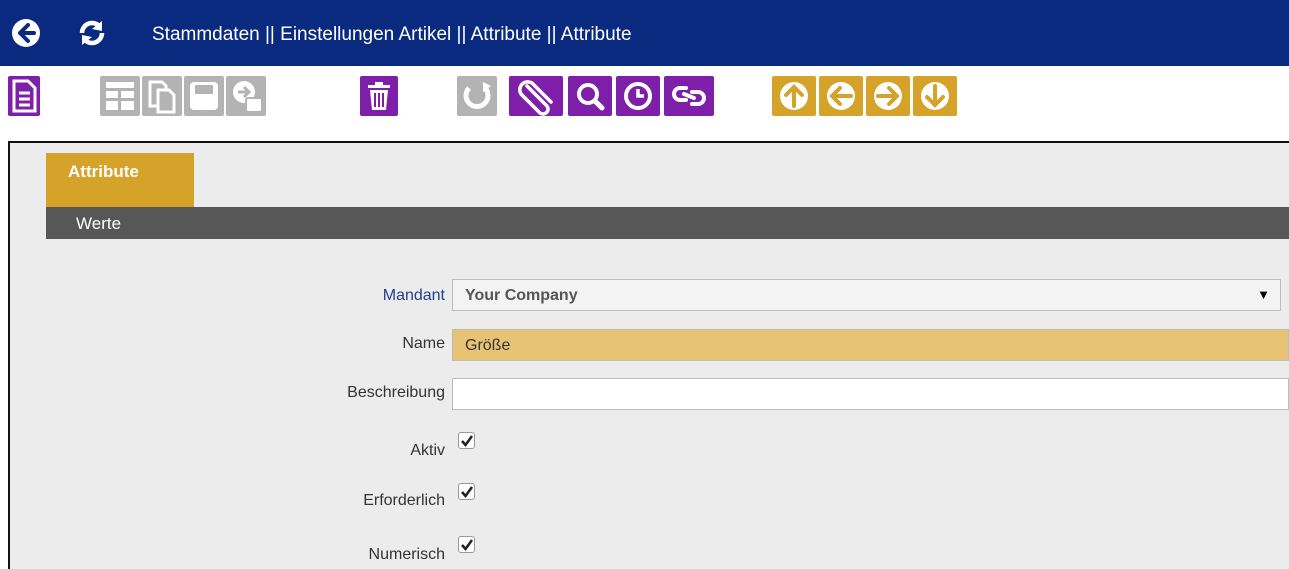 This screenshot has height=569, width=1289. Describe the element at coordinates (413, 295) in the screenshot. I see `mandant-label: Mandant` at that location.